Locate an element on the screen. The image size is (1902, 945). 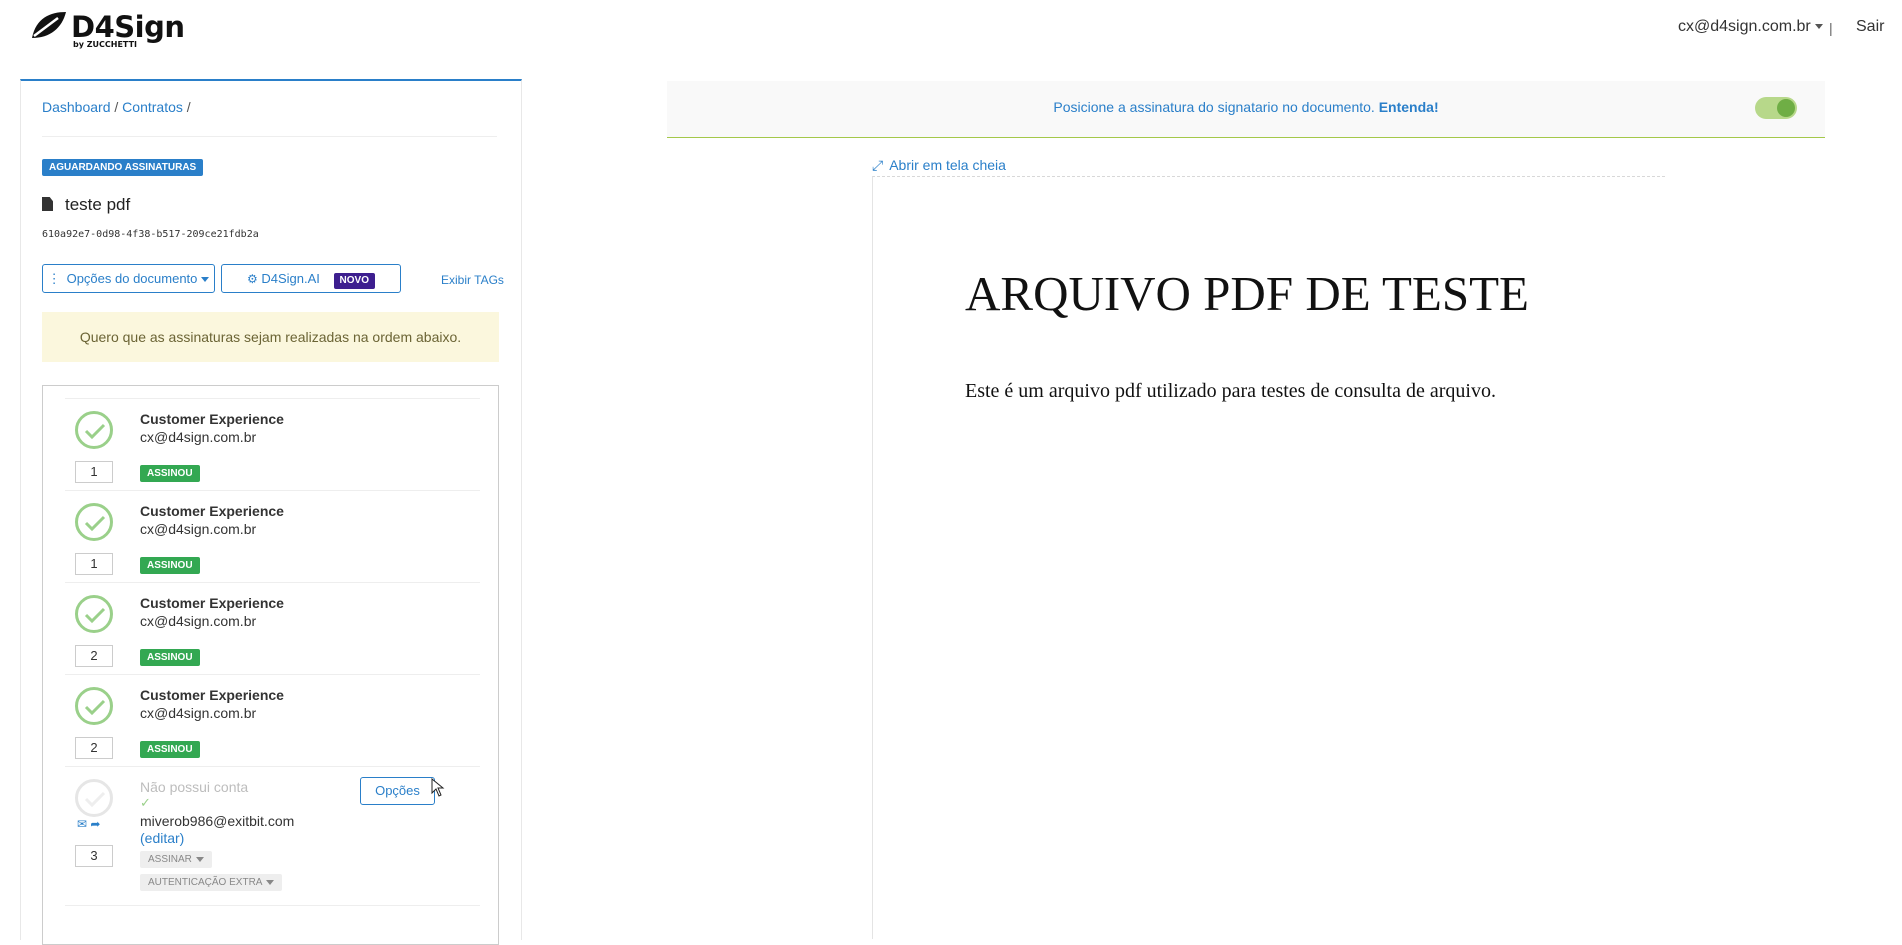
document-title: teste pdf is located at coordinates (86, 205).